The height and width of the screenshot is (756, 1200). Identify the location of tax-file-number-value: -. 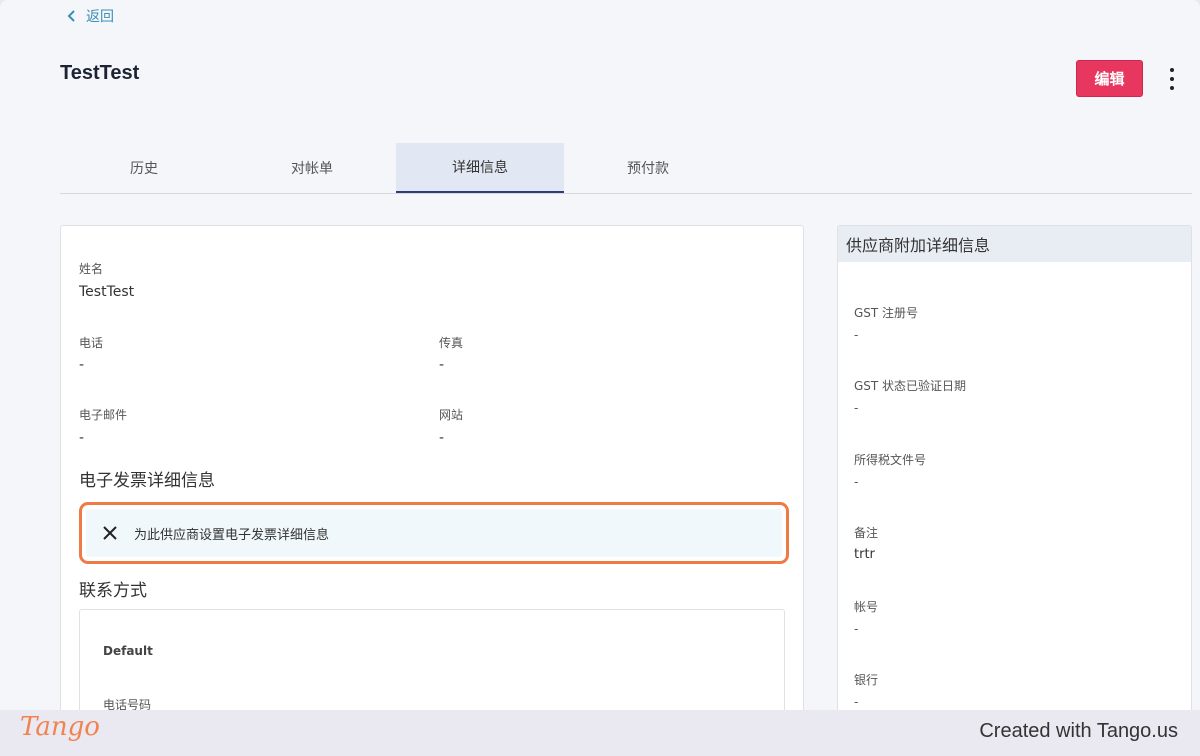
(856, 482).